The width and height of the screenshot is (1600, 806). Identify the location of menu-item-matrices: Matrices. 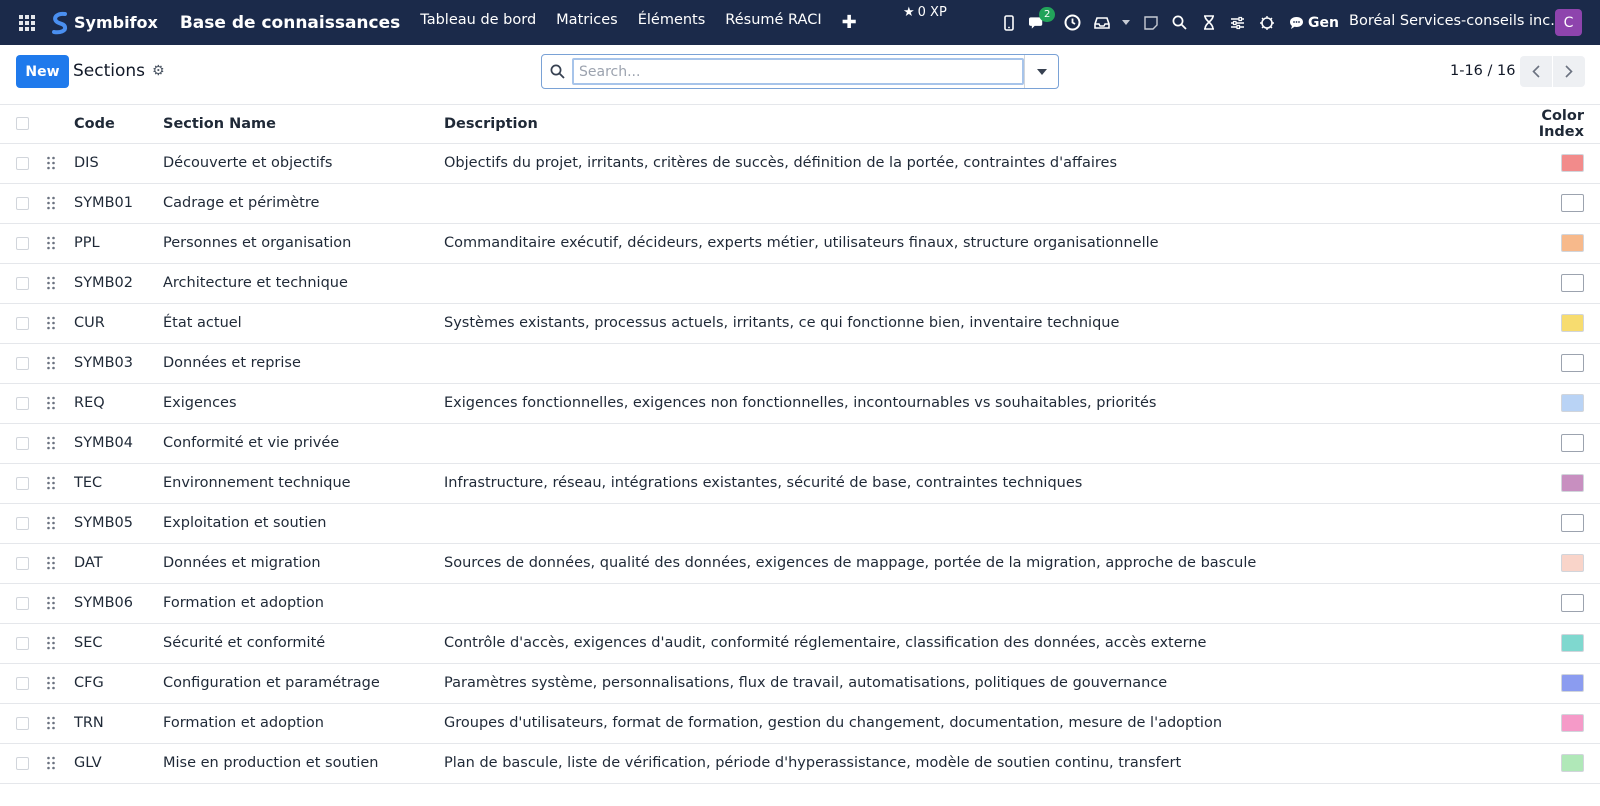
(587, 22).